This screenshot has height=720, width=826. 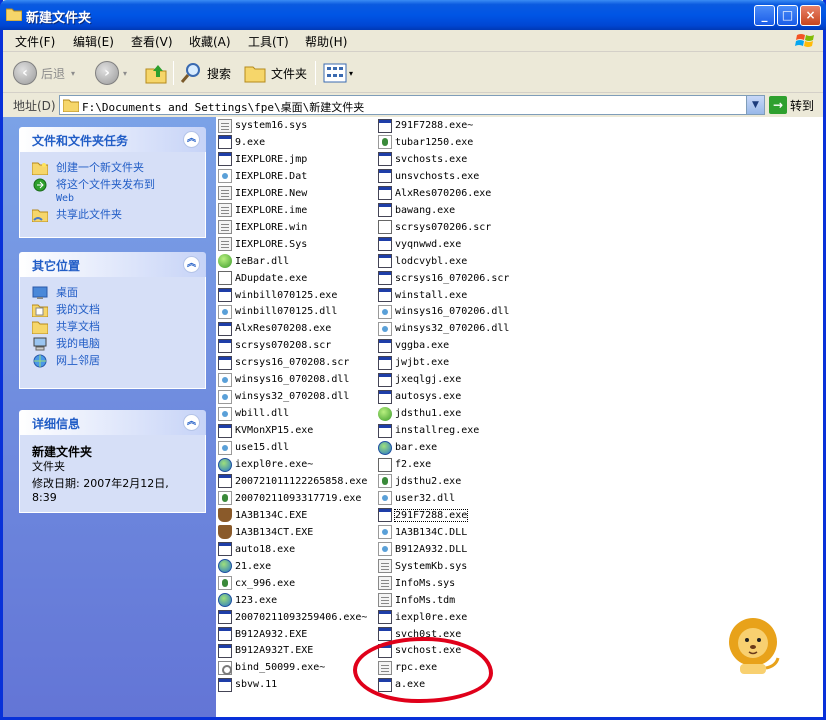 I want to click on file-item: 1A3B134C.EXE, so click(x=262, y=515).